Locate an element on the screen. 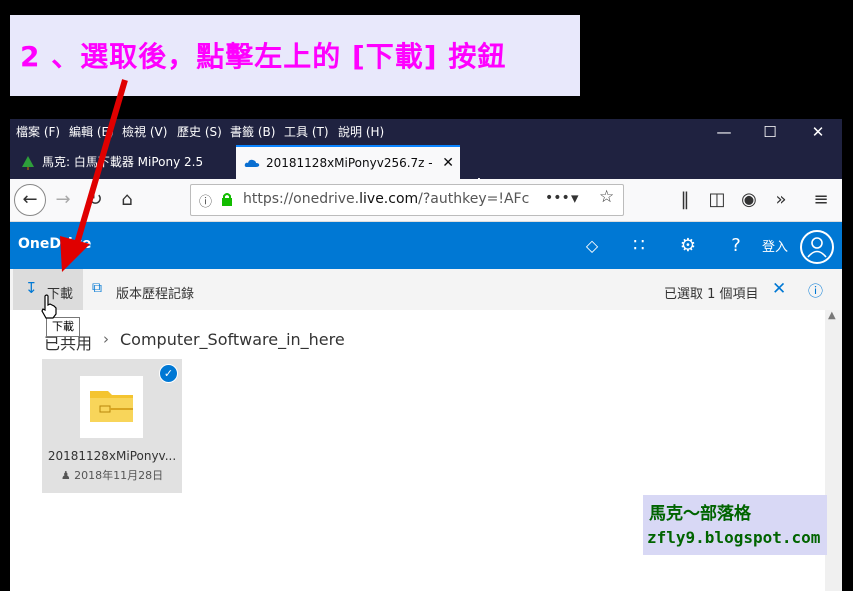 This screenshot has height=591, width=853. watermark-title: 馬克～部落格 is located at coordinates (700, 514).